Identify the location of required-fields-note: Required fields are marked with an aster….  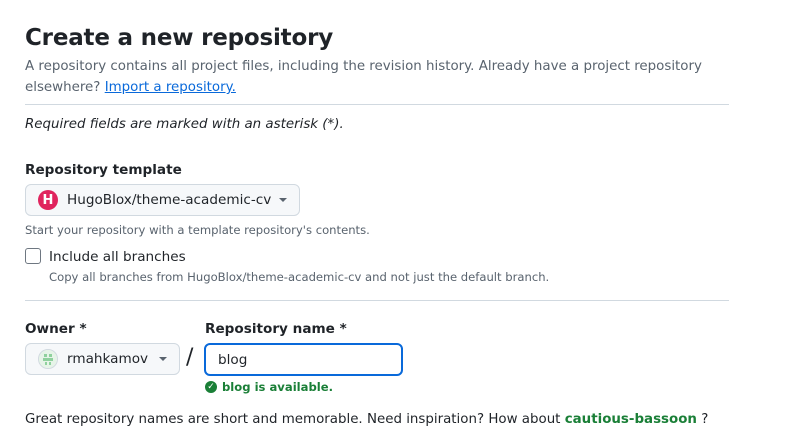
(184, 124).